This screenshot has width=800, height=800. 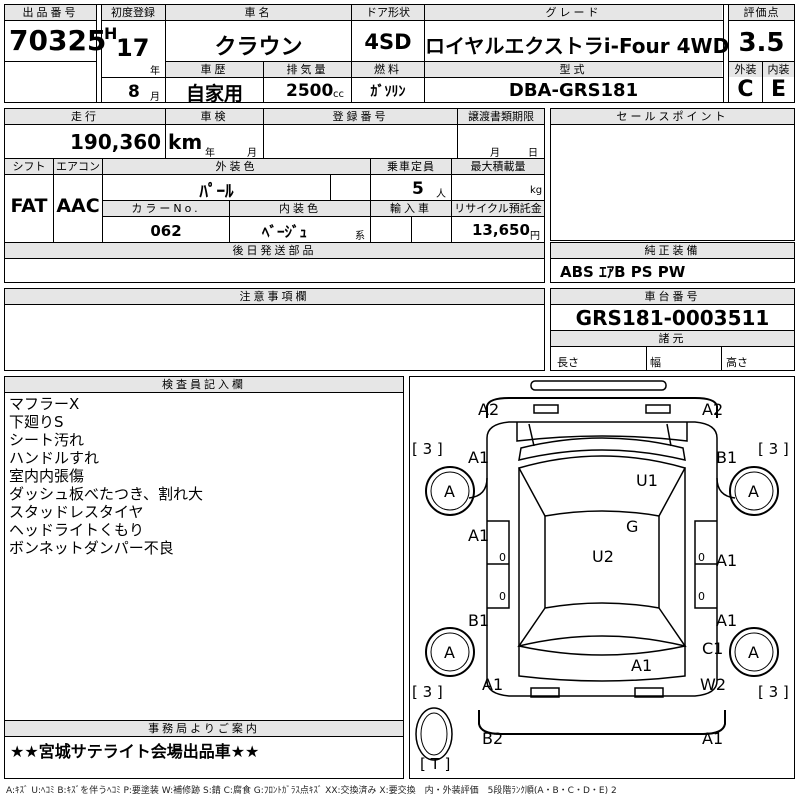 I want to click on mark-zero-l1: 0, so click(x=502, y=557).